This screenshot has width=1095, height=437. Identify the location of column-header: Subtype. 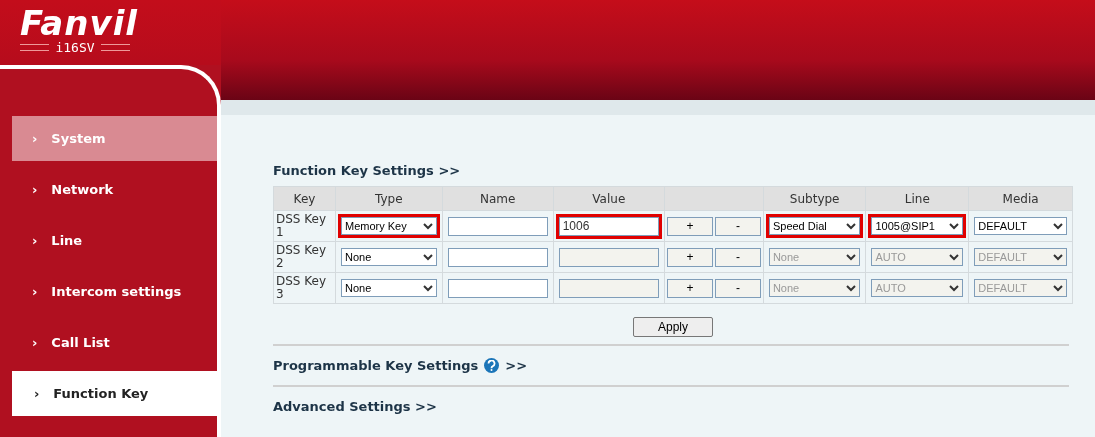
(814, 198).